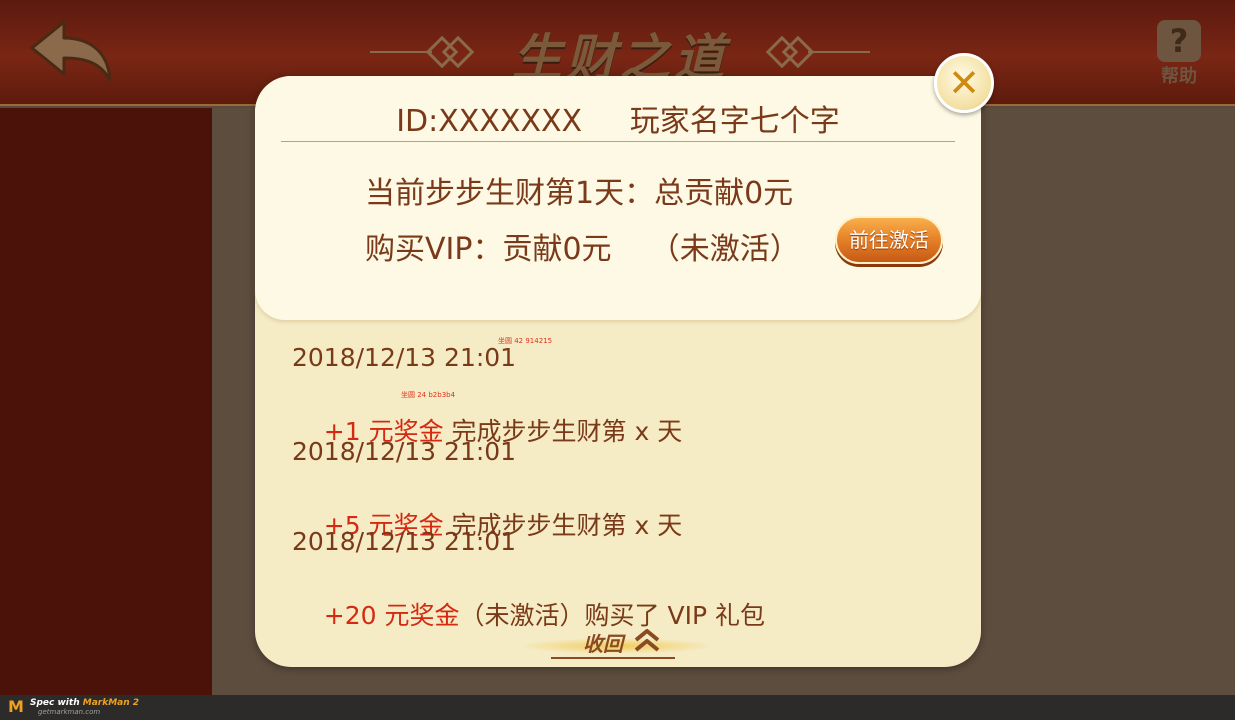  What do you see at coordinates (817, 52) in the screenshot?
I see `title-ornament-right` at bounding box center [817, 52].